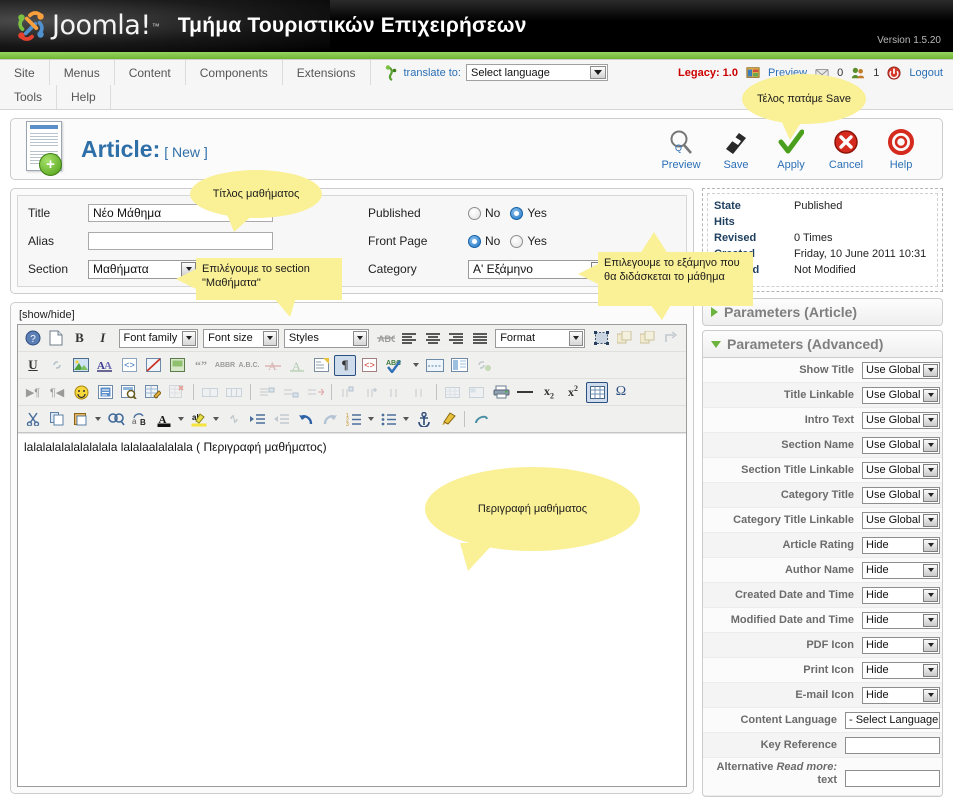  What do you see at coordinates (177, 365) in the screenshot?
I see `readmore-icon` at bounding box center [177, 365].